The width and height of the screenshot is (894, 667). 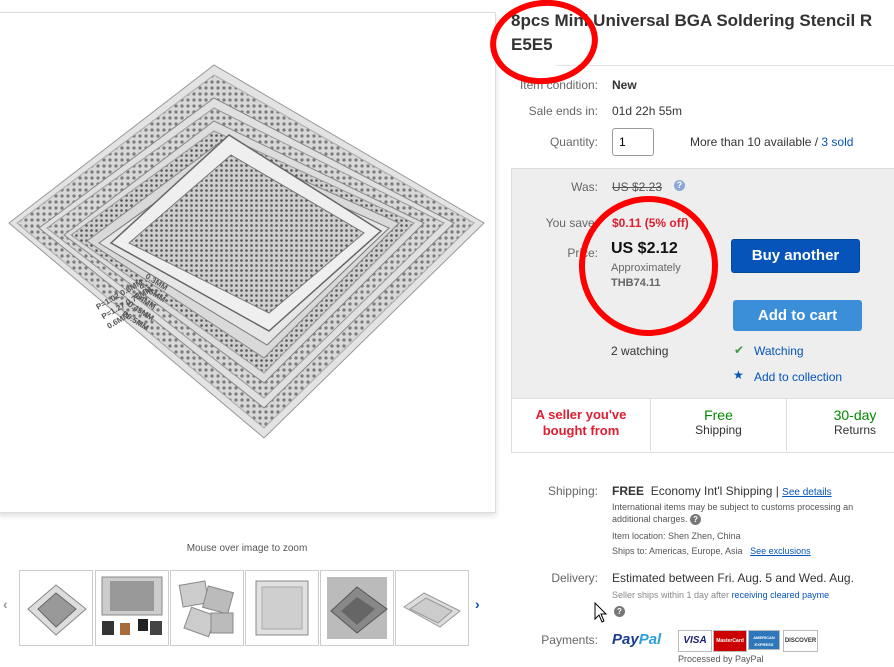 What do you see at coordinates (718, 415) in the screenshot?
I see `free-shipping-top: Free` at bounding box center [718, 415].